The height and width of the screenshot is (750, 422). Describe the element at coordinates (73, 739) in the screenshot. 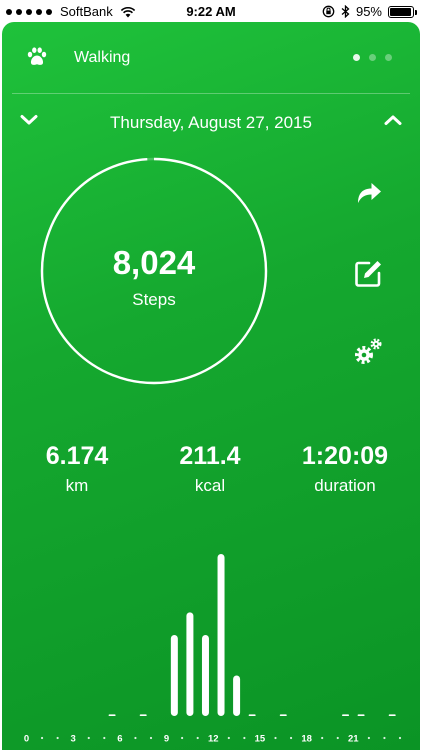

I see `x-tick-label: 3` at that location.